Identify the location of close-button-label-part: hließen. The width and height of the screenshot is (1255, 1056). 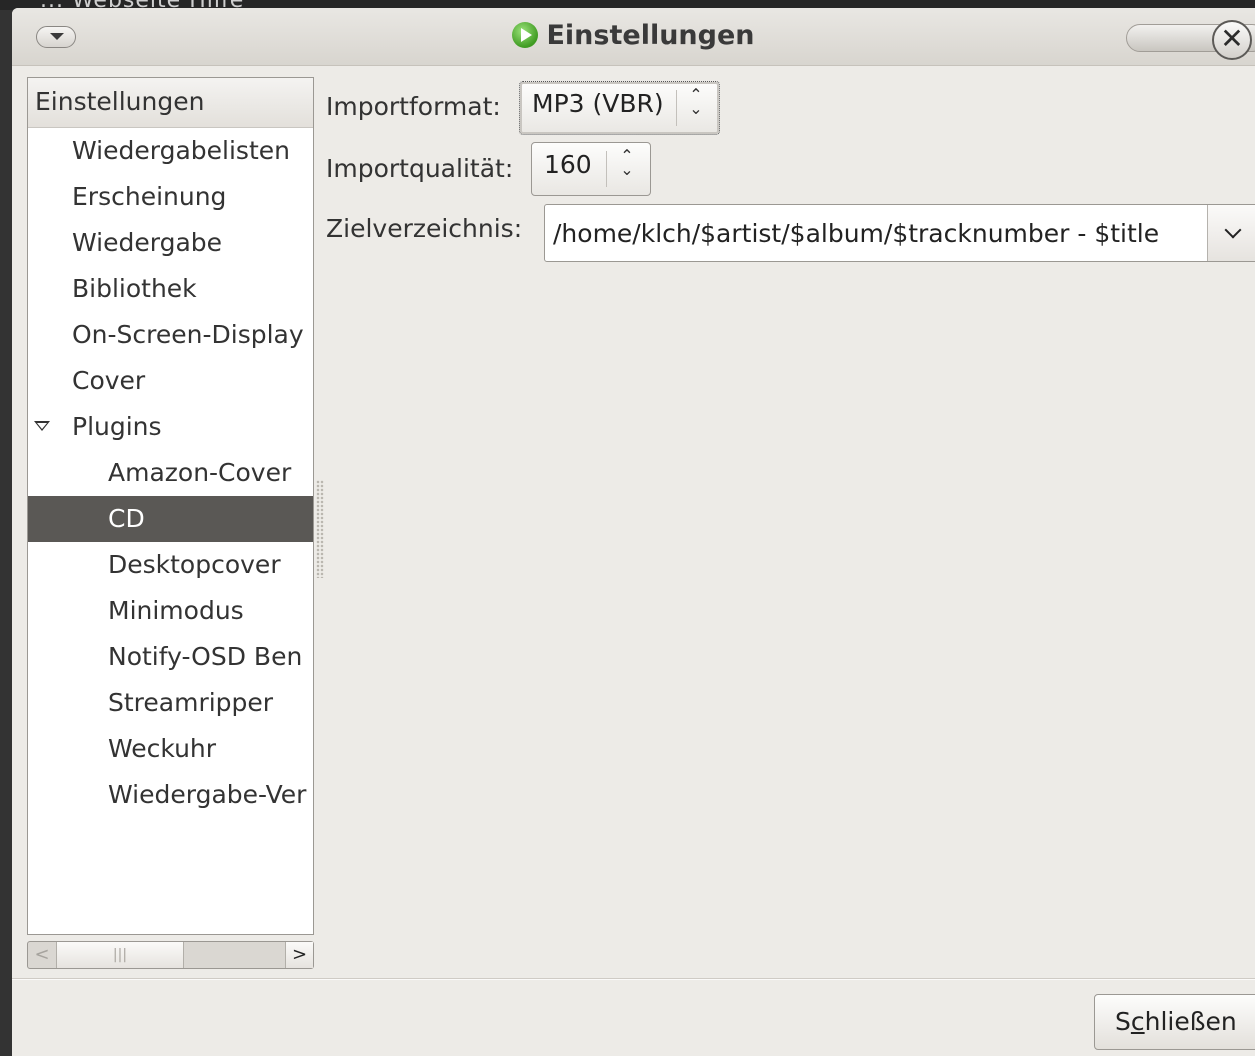
(1190, 1021).